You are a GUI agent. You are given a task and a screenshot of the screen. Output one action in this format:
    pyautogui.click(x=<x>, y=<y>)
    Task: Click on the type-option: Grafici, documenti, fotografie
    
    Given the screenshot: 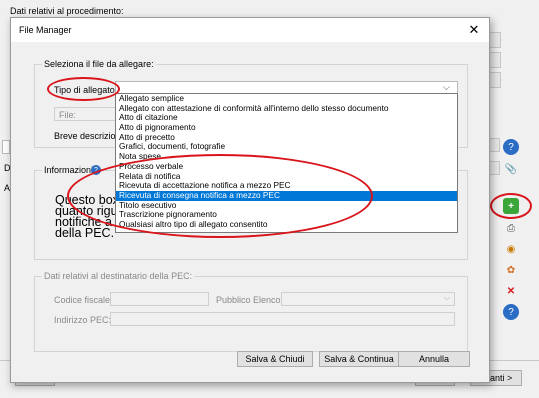 What is the action you would take?
    pyautogui.click(x=286, y=147)
    